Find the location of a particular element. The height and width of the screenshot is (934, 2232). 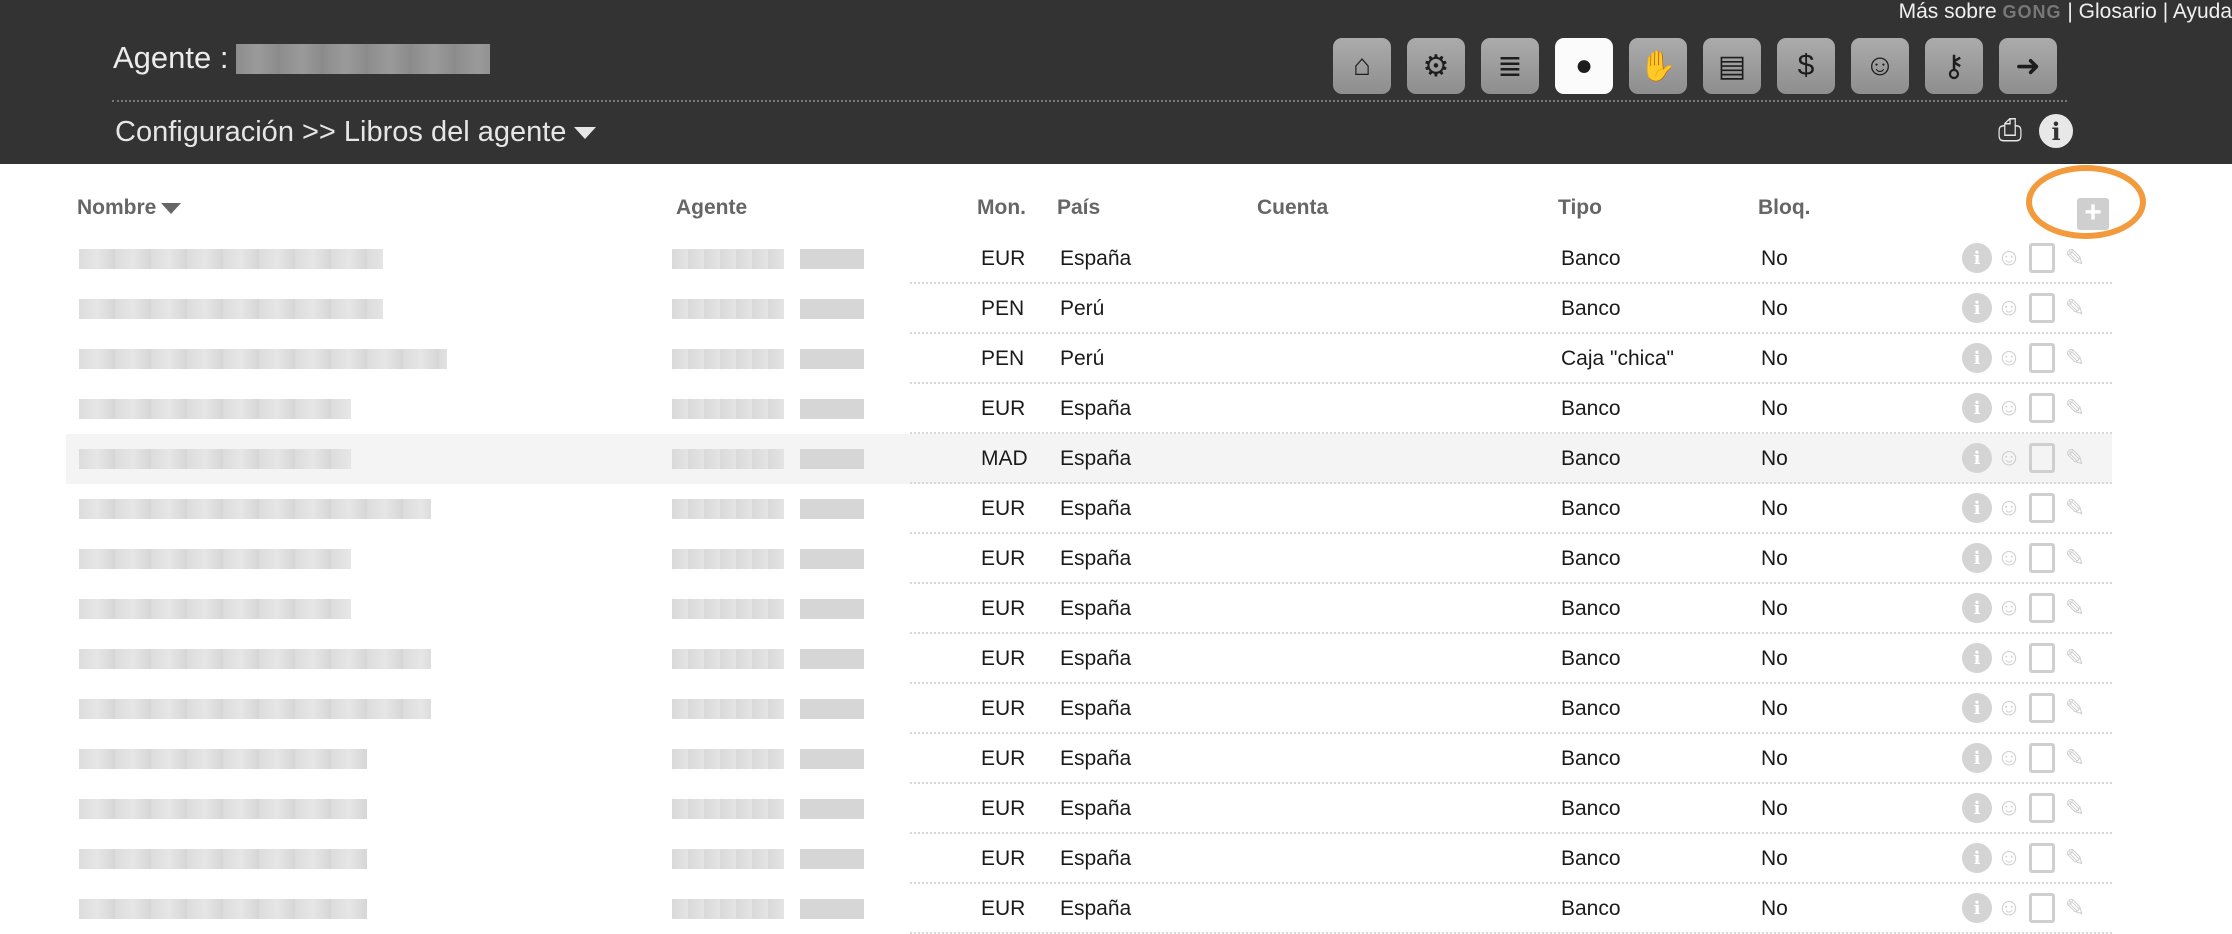

glosario-link: Glosario is located at coordinates (2118, 11).